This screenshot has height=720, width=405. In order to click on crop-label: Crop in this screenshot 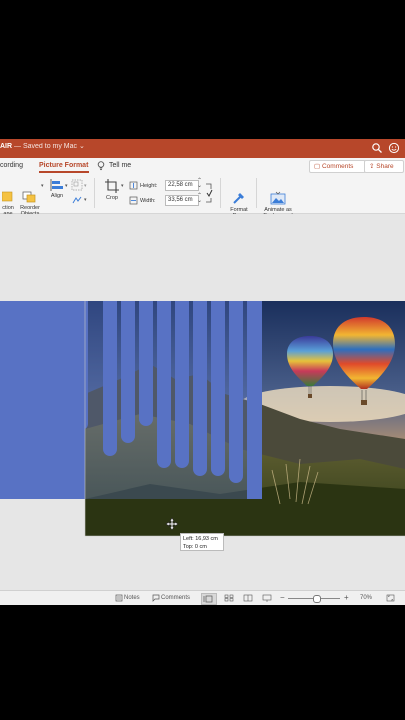, I will do `click(112, 198)`.